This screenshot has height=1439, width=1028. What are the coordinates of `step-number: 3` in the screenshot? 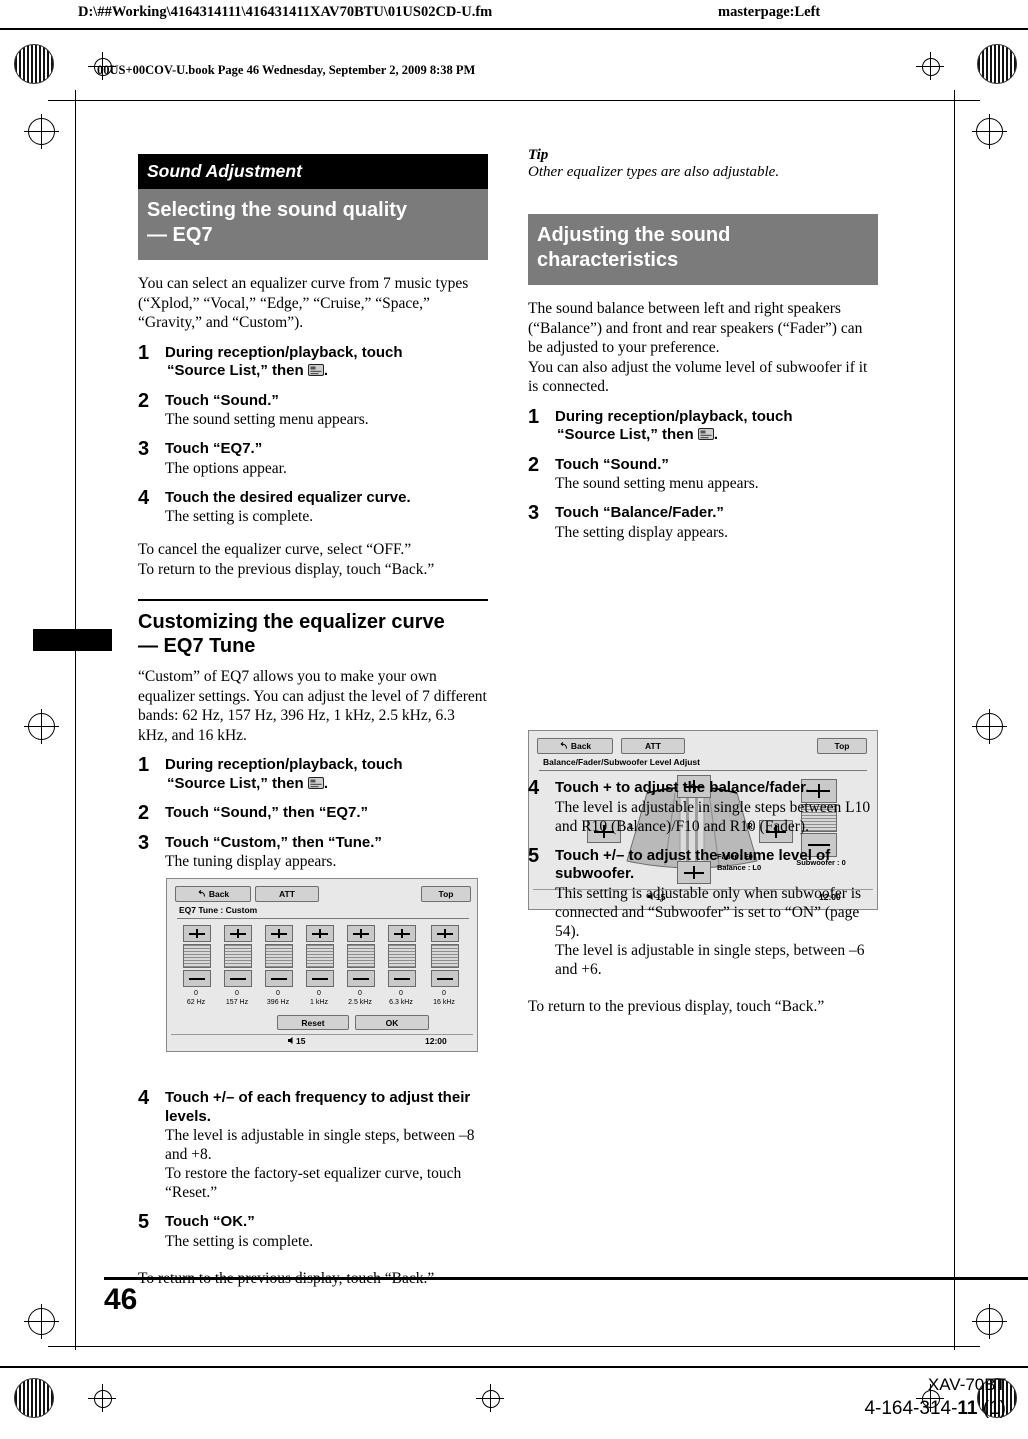 It's located at (534, 513).